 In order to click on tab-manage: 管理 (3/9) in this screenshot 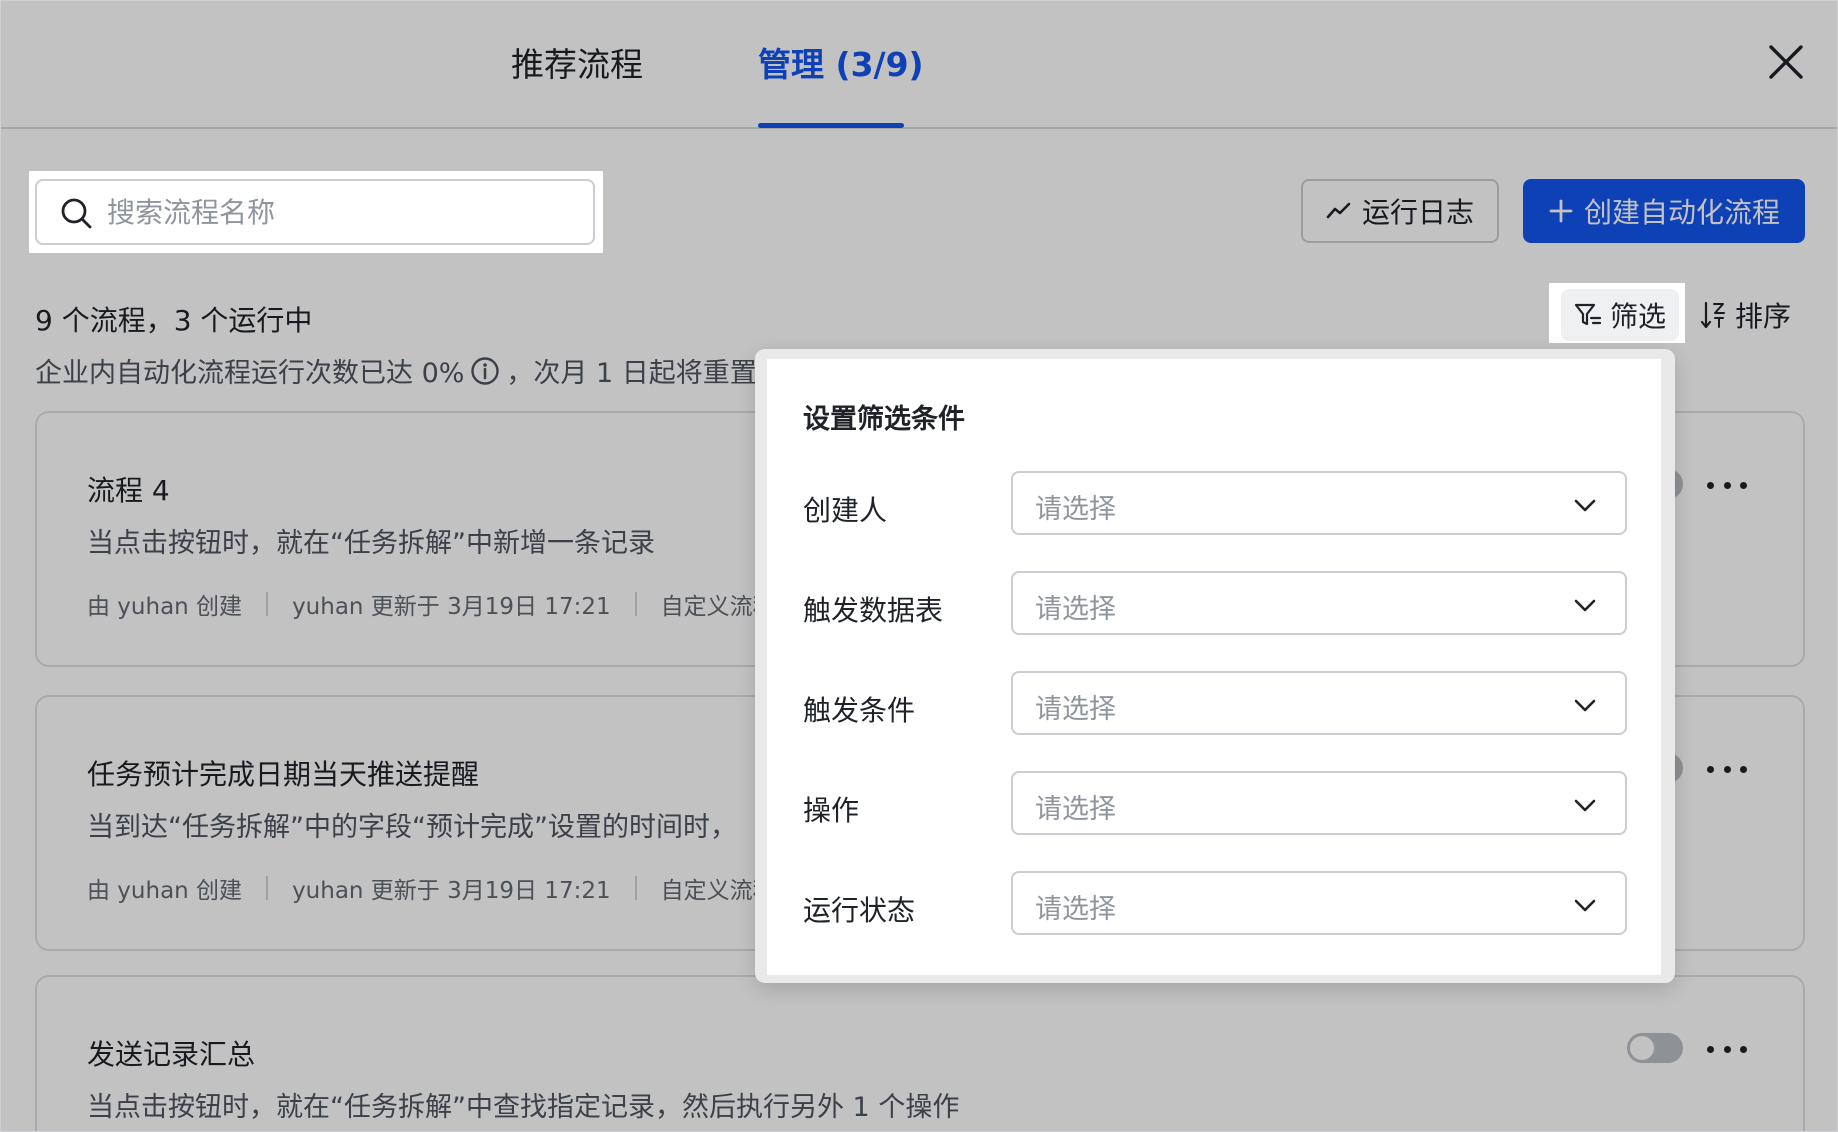, I will do `click(841, 65)`.